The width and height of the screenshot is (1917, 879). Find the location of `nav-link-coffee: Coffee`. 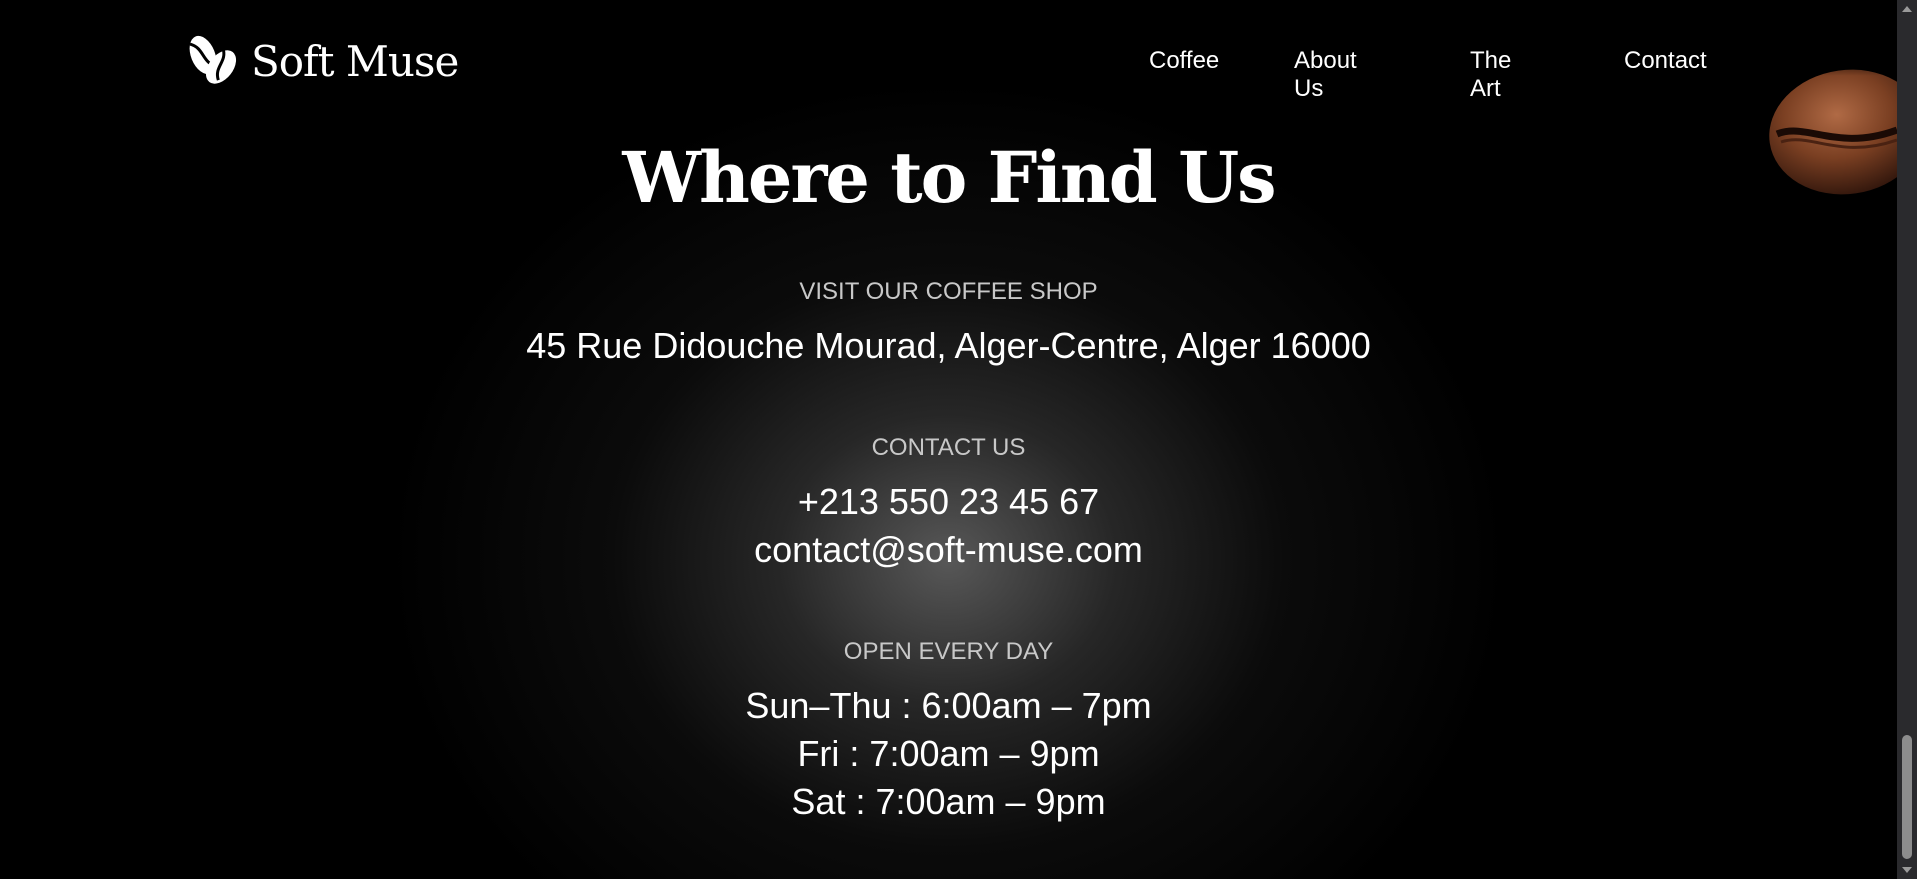

nav-link-coffee: Coffee is located at coordinates (1184, 61).